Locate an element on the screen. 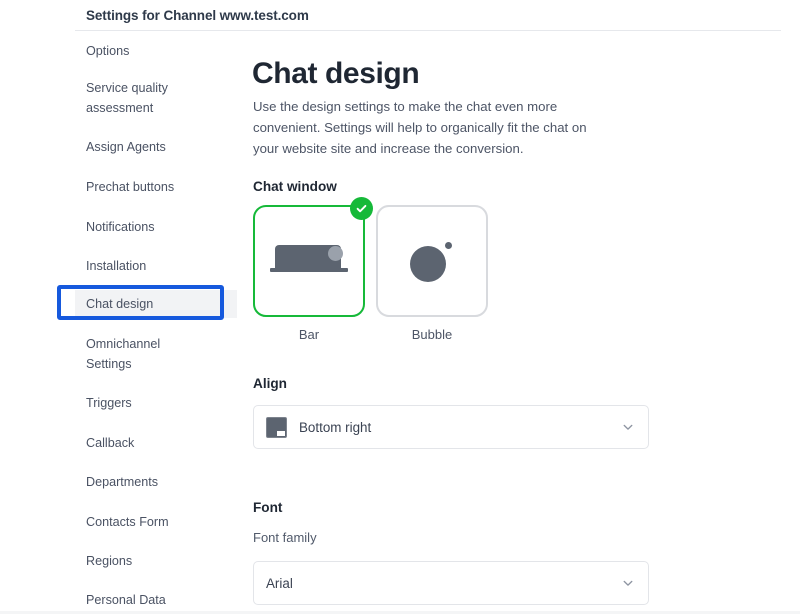 The height and width of the screenshot is (614, 800). sidebar-item-options: Options is located at coordinates (156, 51).